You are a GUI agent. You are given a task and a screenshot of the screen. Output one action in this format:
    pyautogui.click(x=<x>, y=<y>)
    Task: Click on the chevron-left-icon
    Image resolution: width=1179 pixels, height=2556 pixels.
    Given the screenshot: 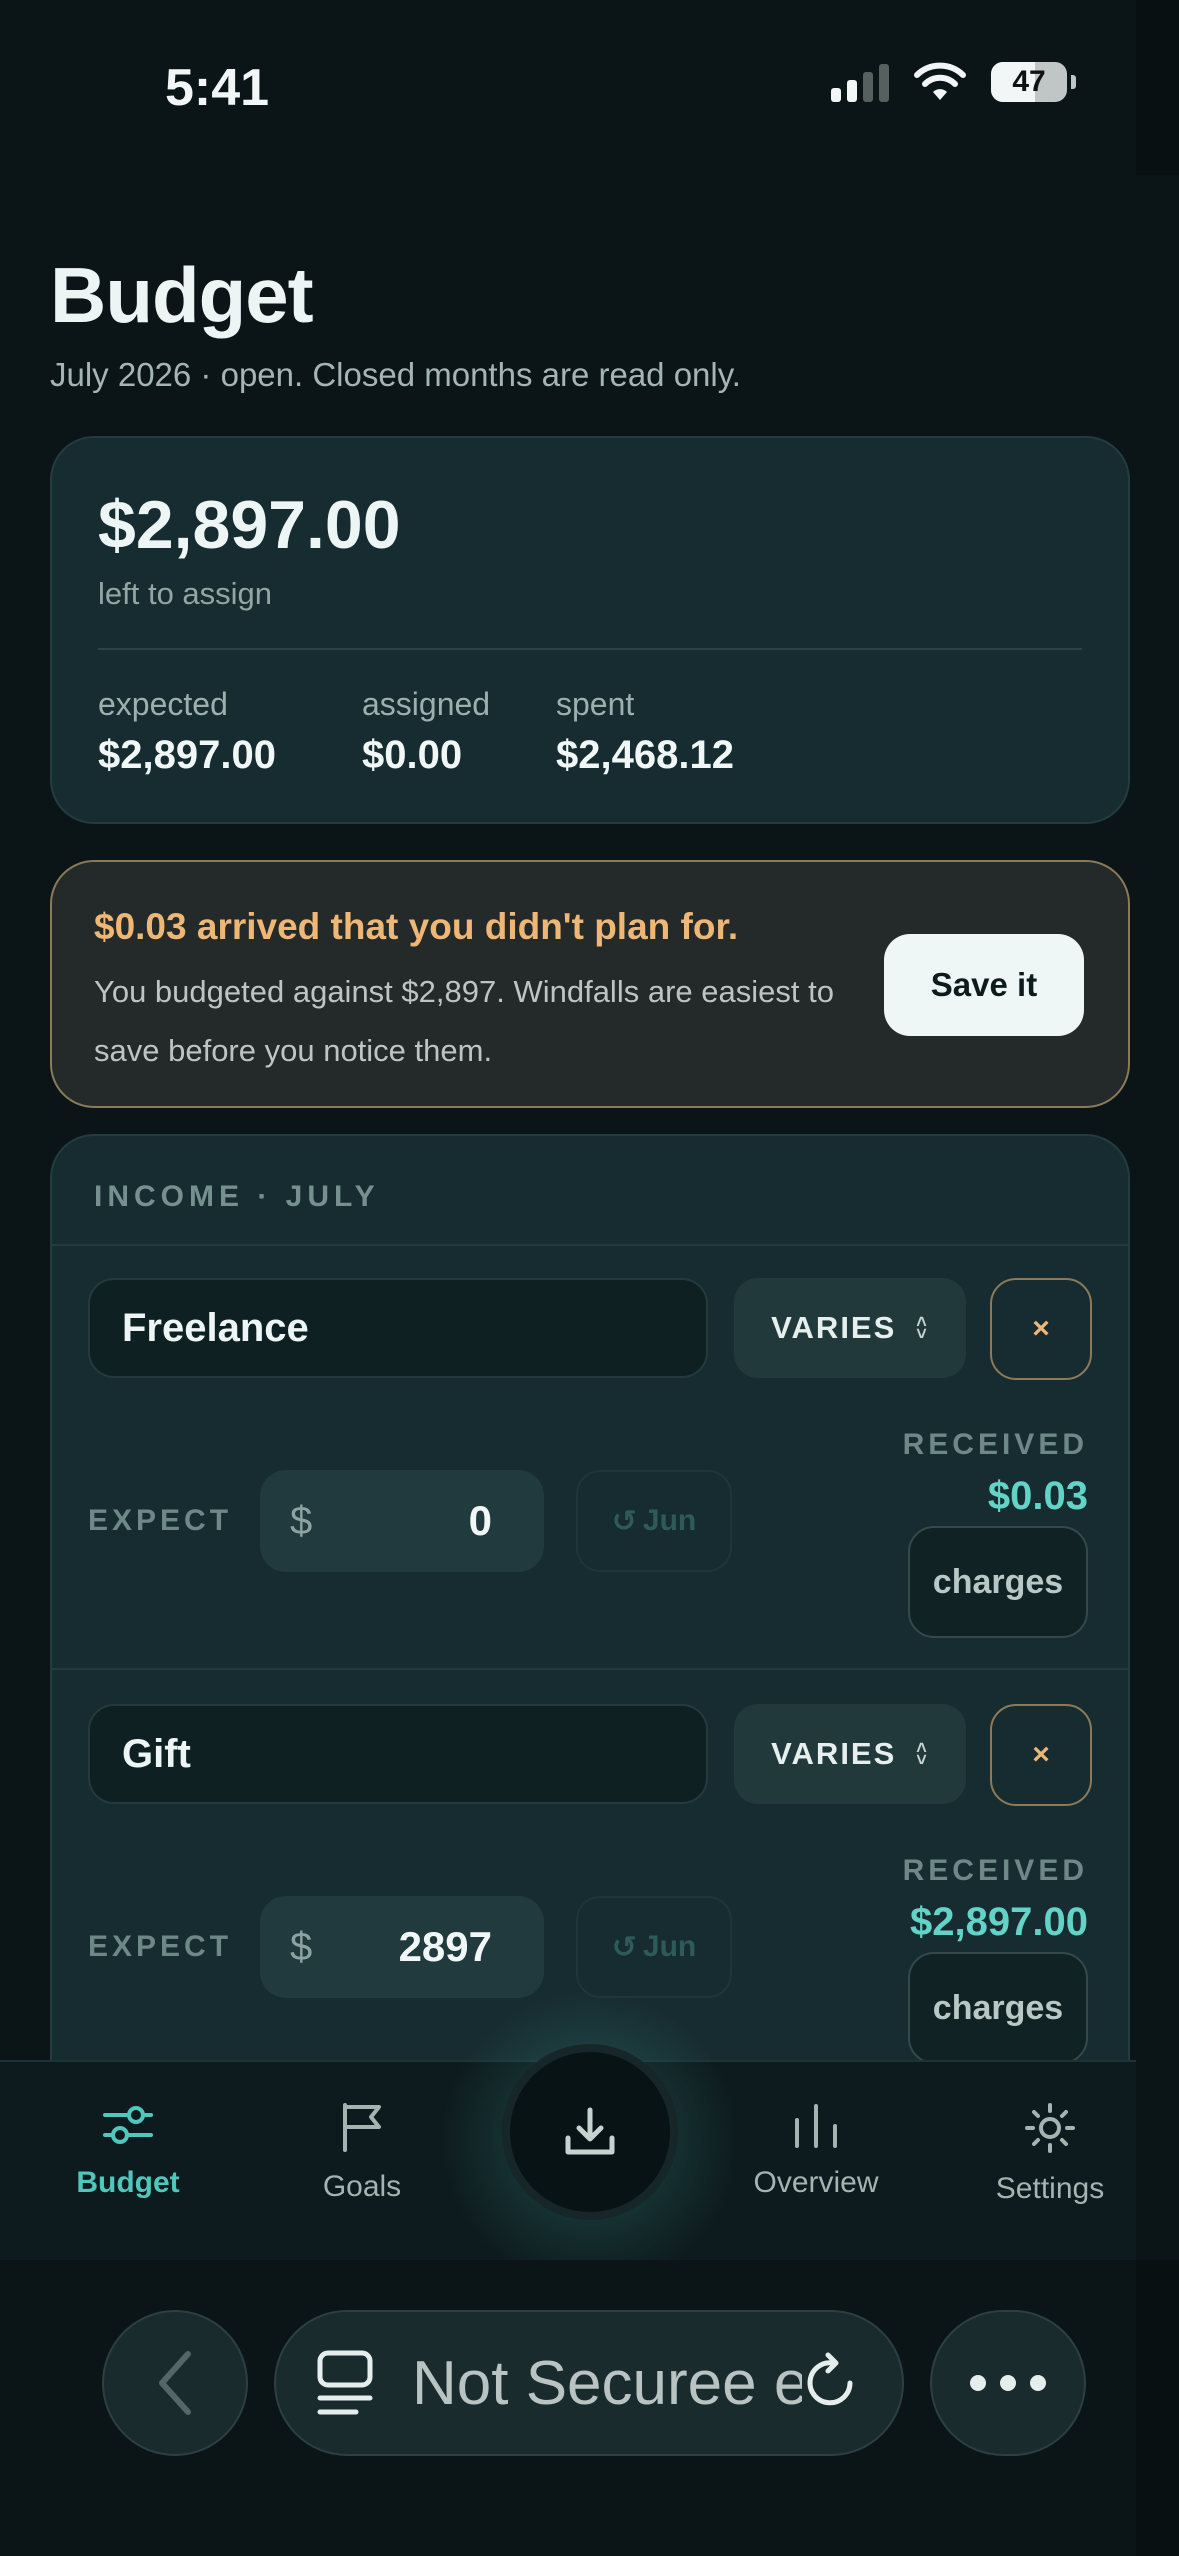 What is the action you would take?
    pyautogui.click(x=175, y=2383)
    